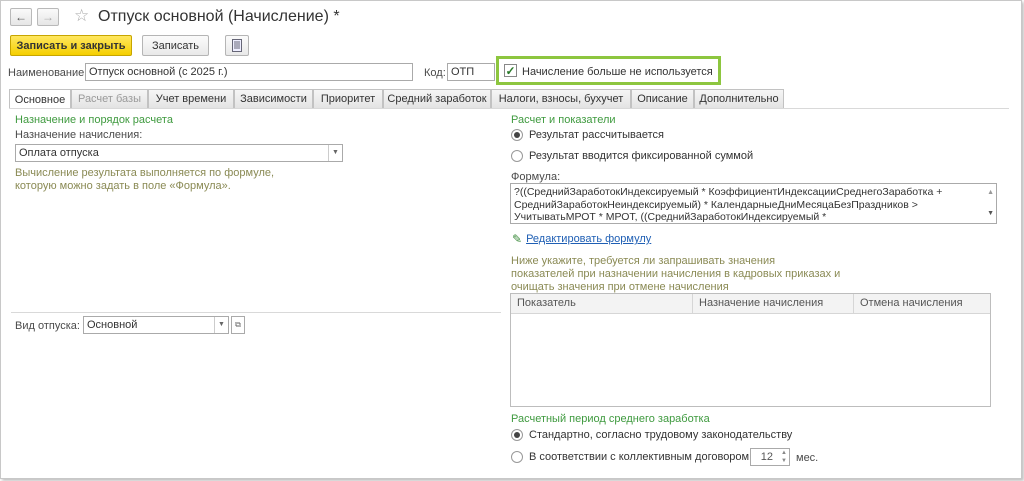 Image resolution: width=1024 pixels, height=481 pixels. I want to click on code-field: ОТП, so click(471, 72).